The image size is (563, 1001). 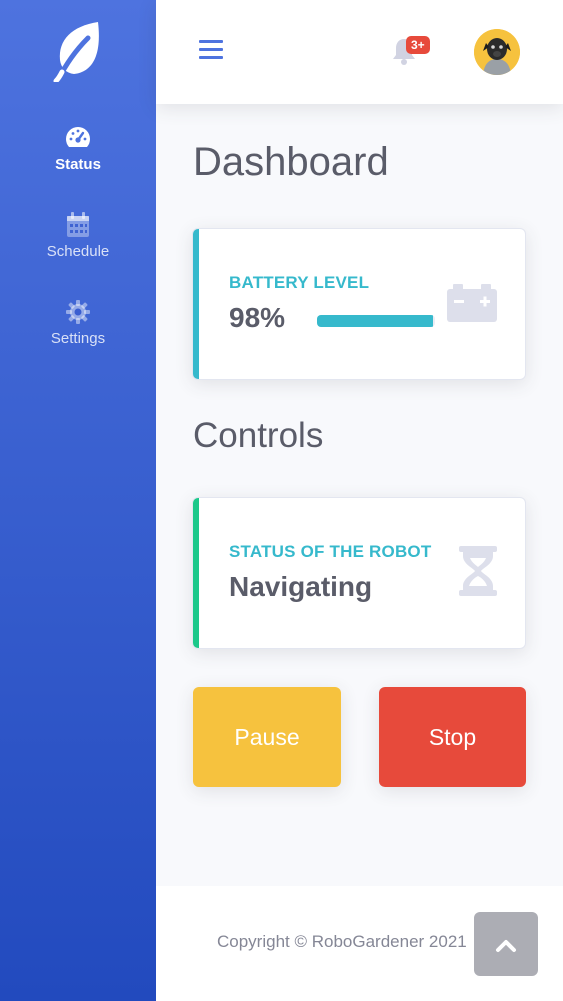 What do you see at coordinates (330, 551) in the screenshot?
I see `robot-status-label: STATUS OF THE ROBOT` at bounding box center [330, 551].